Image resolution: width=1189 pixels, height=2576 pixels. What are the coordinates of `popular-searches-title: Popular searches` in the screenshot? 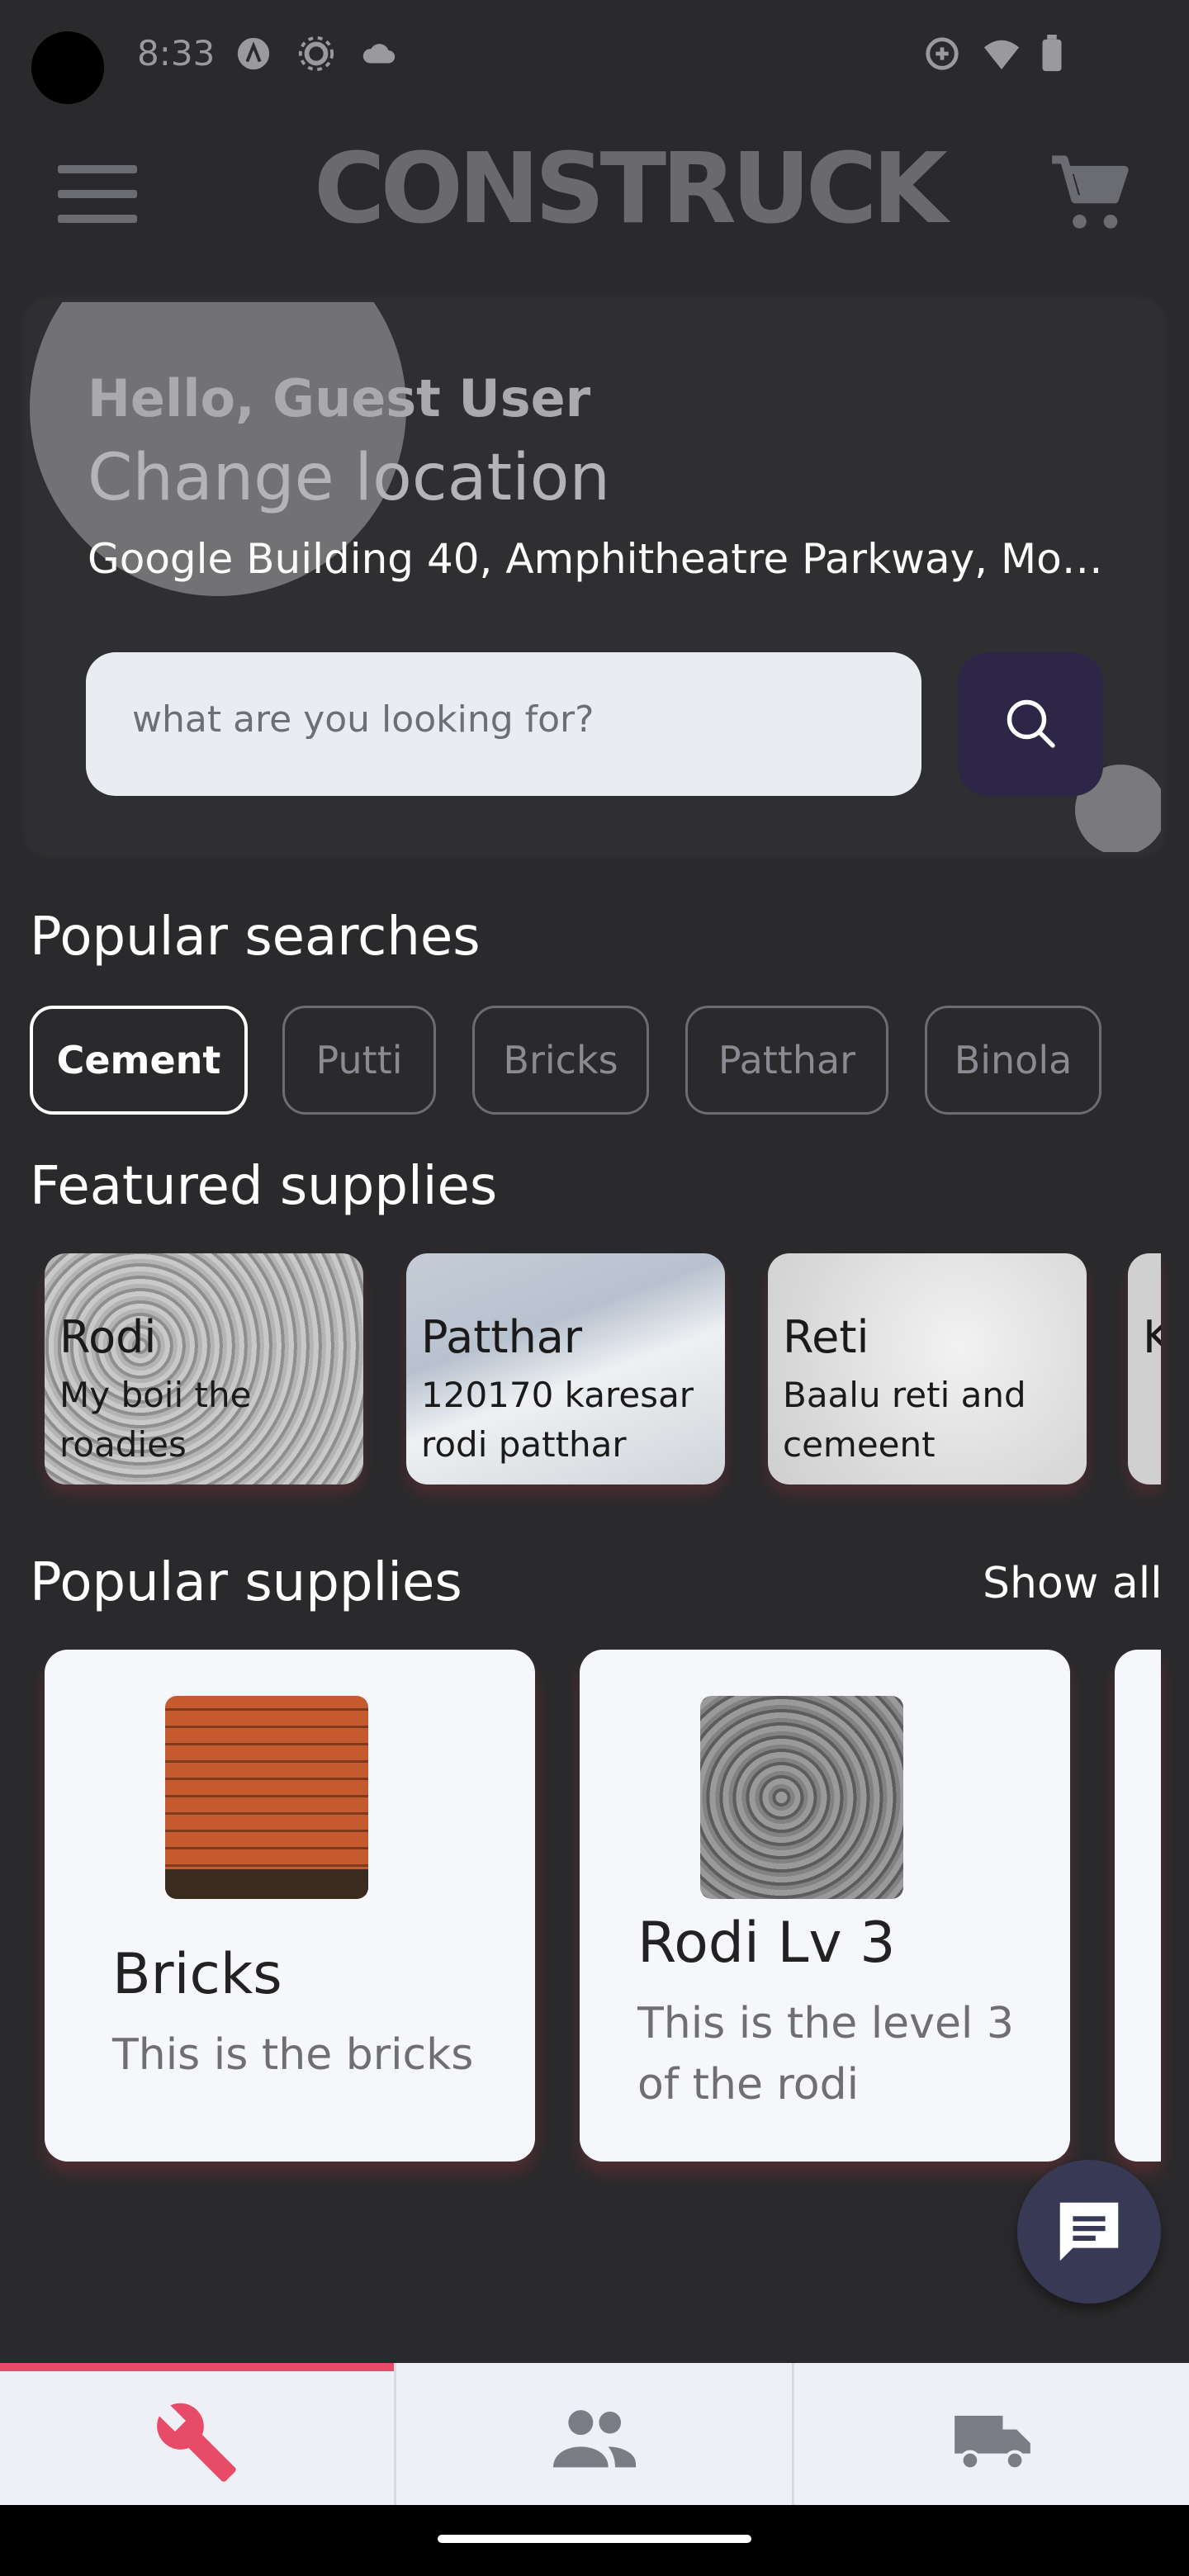 It's located at (255, 937).